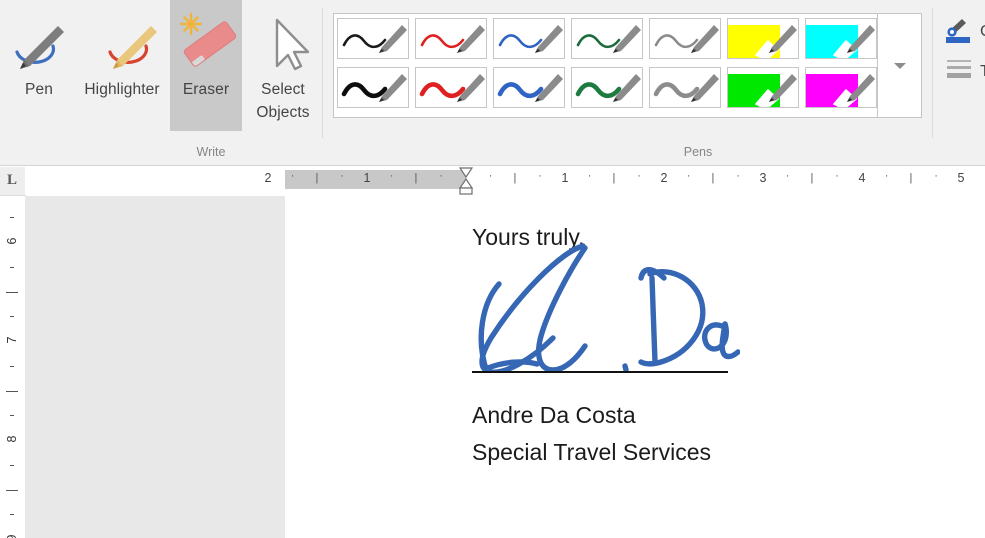 This screenshot has height=538, width=985. Describe the element at coordinates (698, 152) in the screenshot. I see `group-label-pens: Pens` at that location.